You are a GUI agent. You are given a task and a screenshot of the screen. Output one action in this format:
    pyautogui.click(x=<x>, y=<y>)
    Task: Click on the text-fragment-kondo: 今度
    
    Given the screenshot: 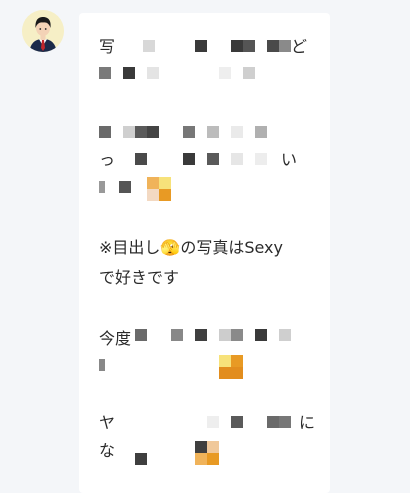 What is the action you would take?
    pyautogui.click(x=115, y=338)
    